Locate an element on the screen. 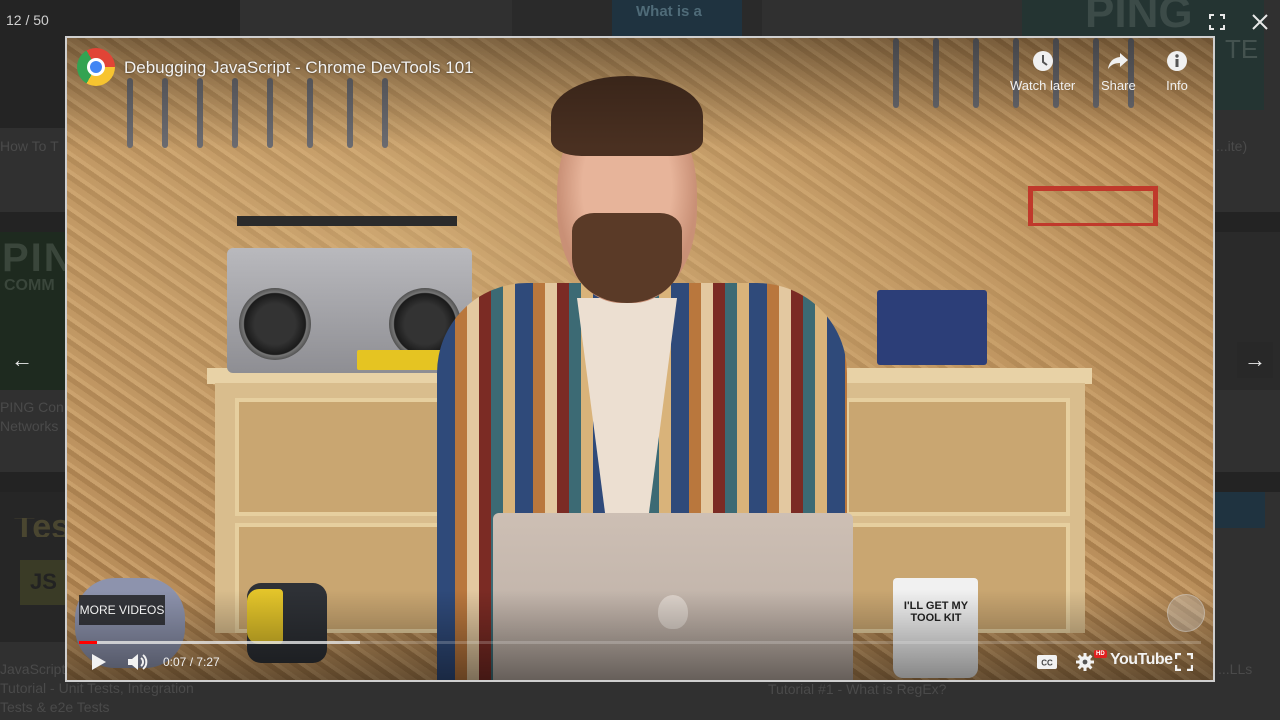 The width and height of the screenshot is (1280, 720). play-icon is located at coordinates (99, 662).